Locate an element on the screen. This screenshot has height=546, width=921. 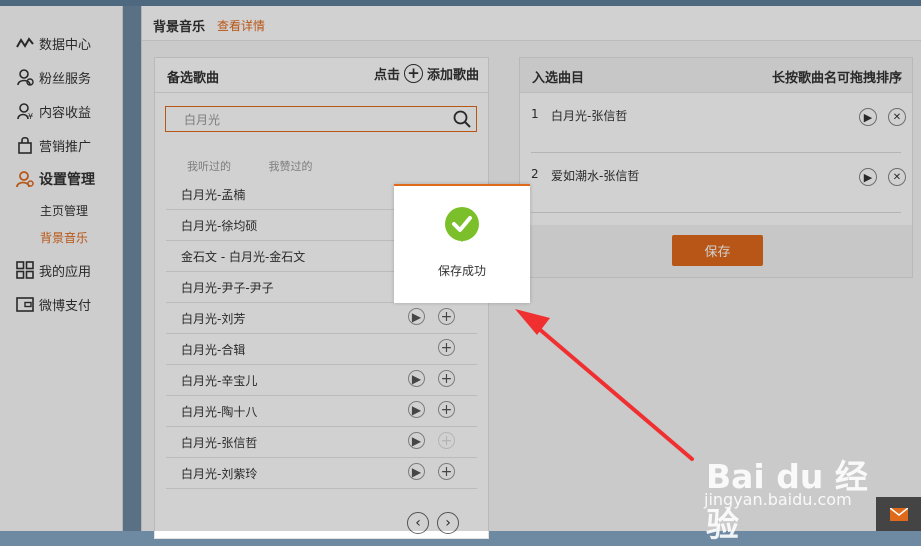
mail-button is located at coordinates (898, 514).